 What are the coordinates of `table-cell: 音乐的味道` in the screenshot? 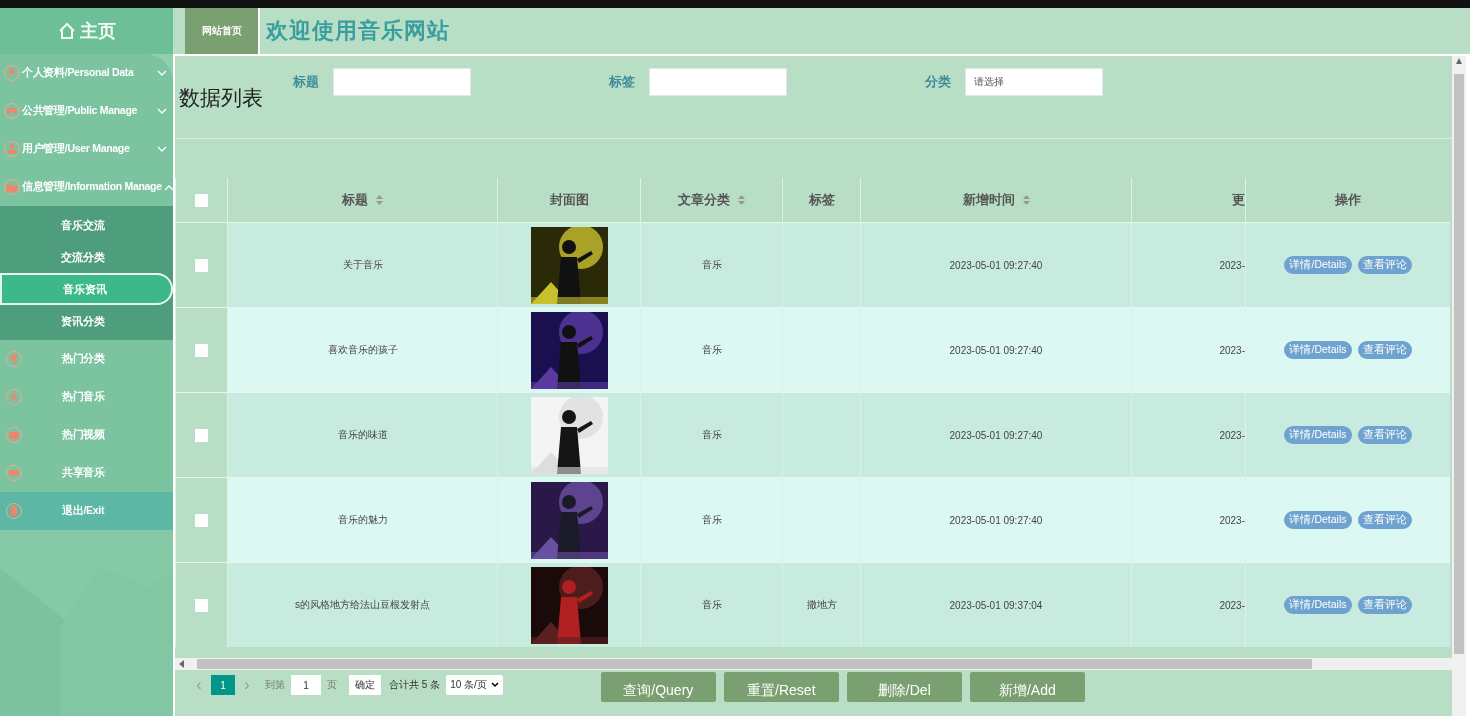 It's located at (362, 434).